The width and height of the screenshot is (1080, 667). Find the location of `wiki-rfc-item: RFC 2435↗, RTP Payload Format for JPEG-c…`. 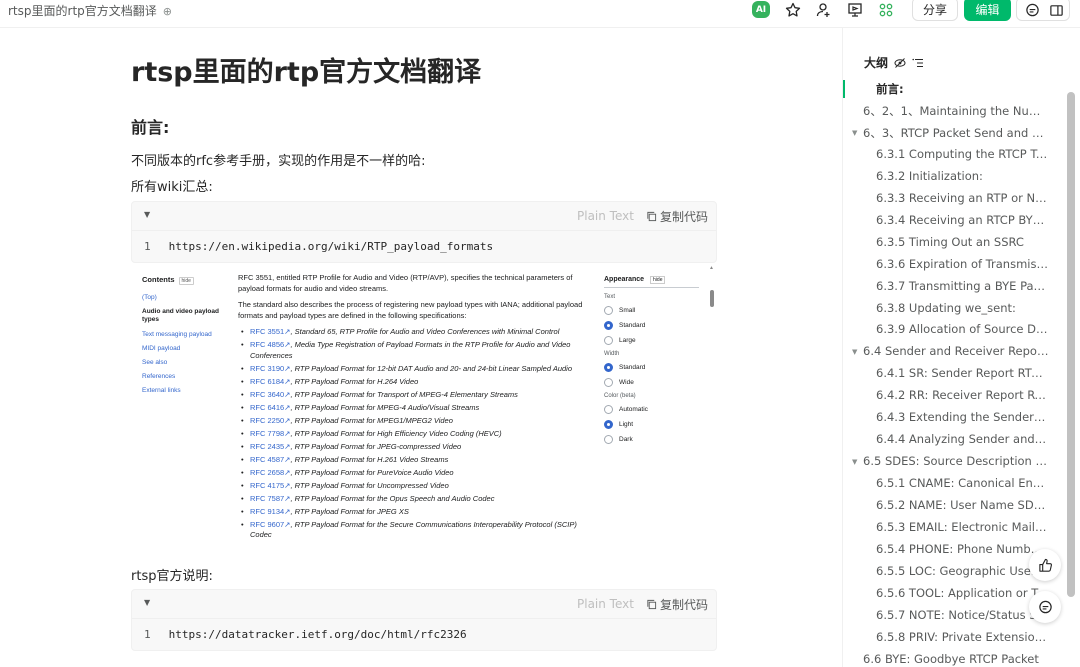

wiki-rfc-item: RFC 2435↗, RTP Payload Format for JPEG-c… is located at coordinates (413, 447).